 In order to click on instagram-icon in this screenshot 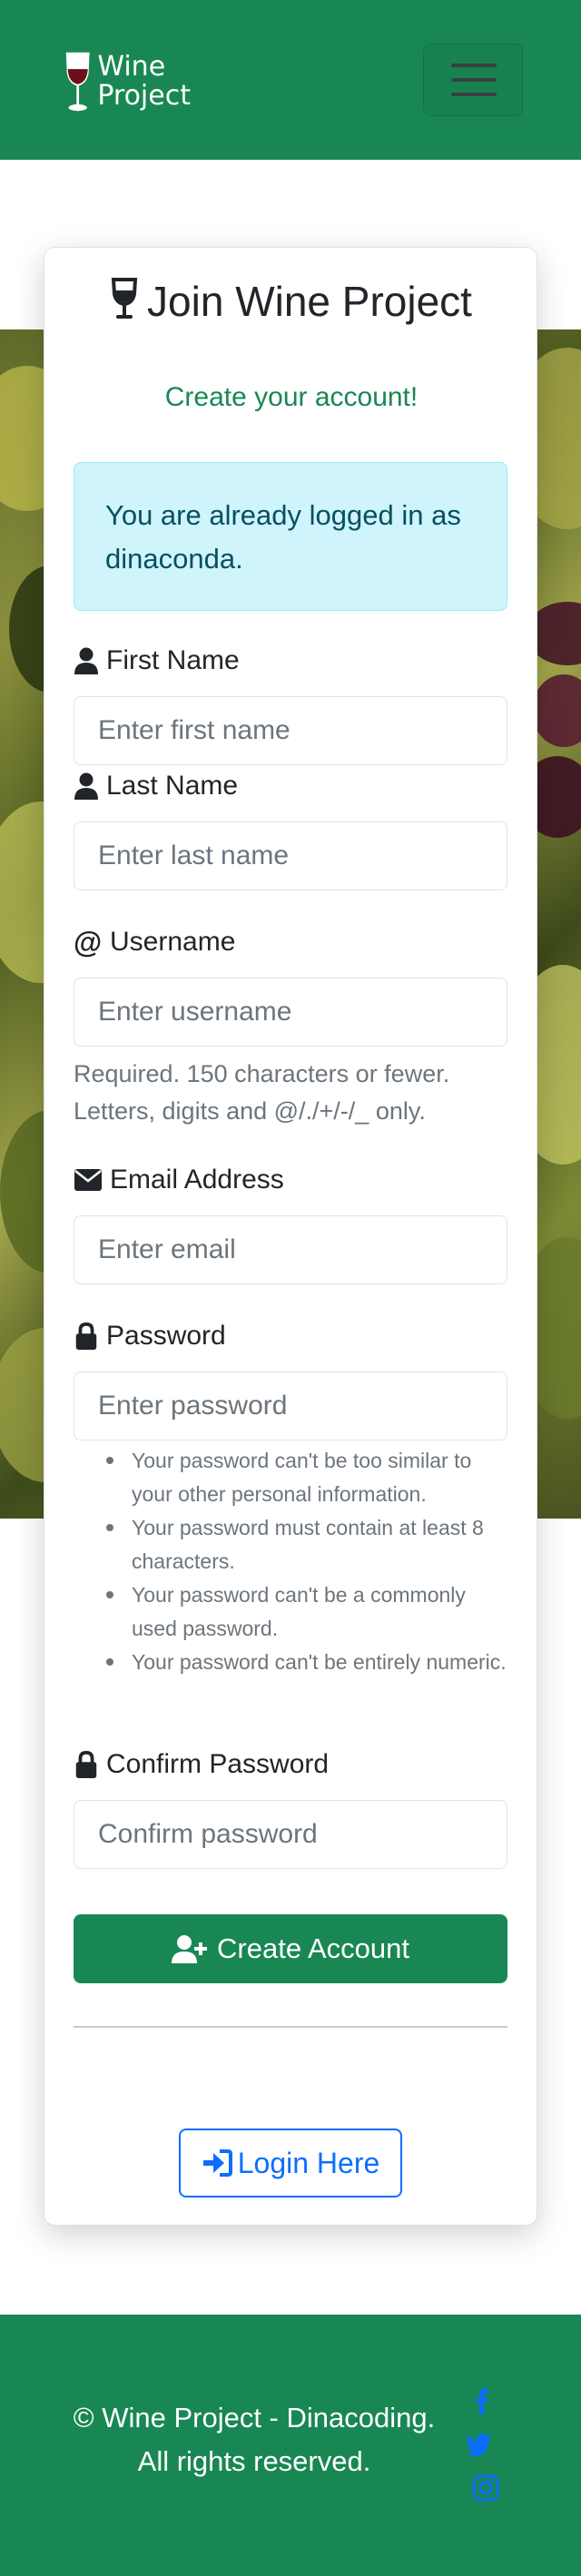, I will do `click(485, 2488)`.